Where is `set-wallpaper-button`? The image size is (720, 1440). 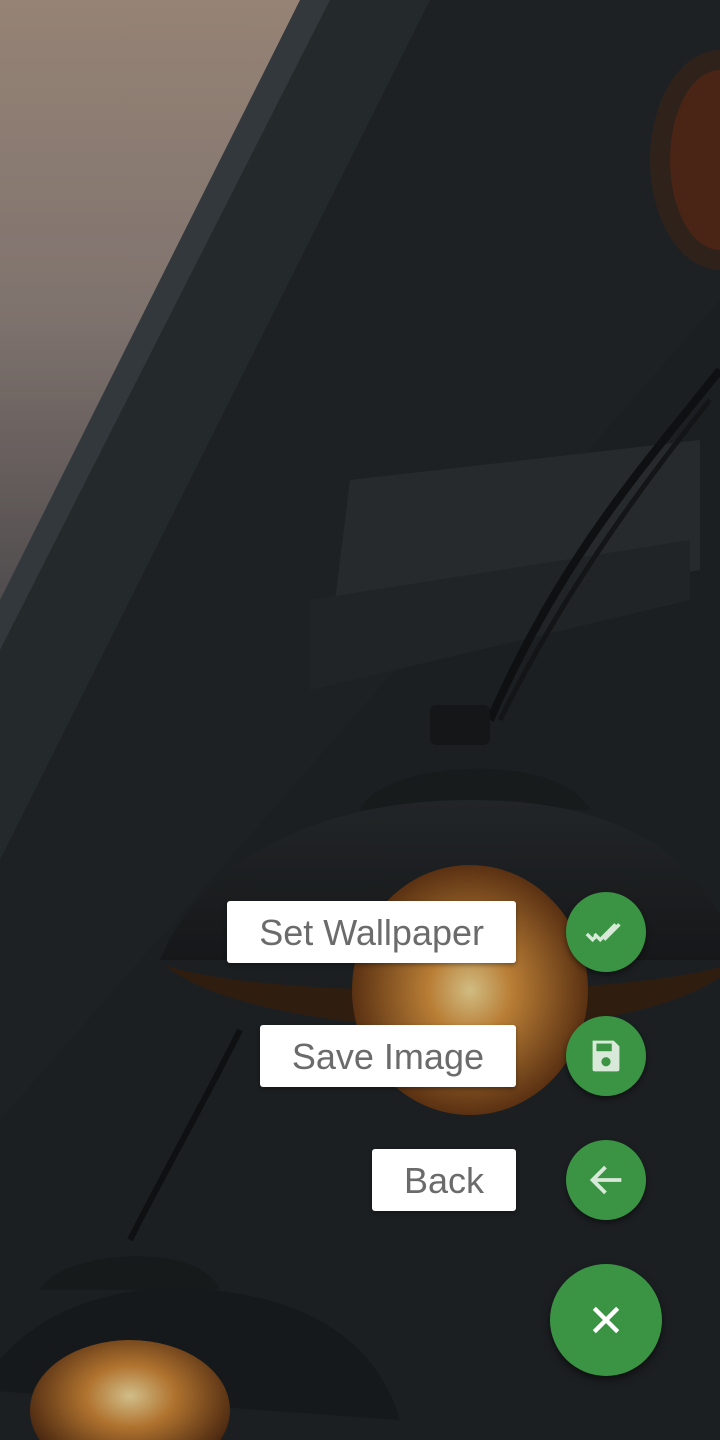 set-wallpaper-button is located at coordinates (606, 932).